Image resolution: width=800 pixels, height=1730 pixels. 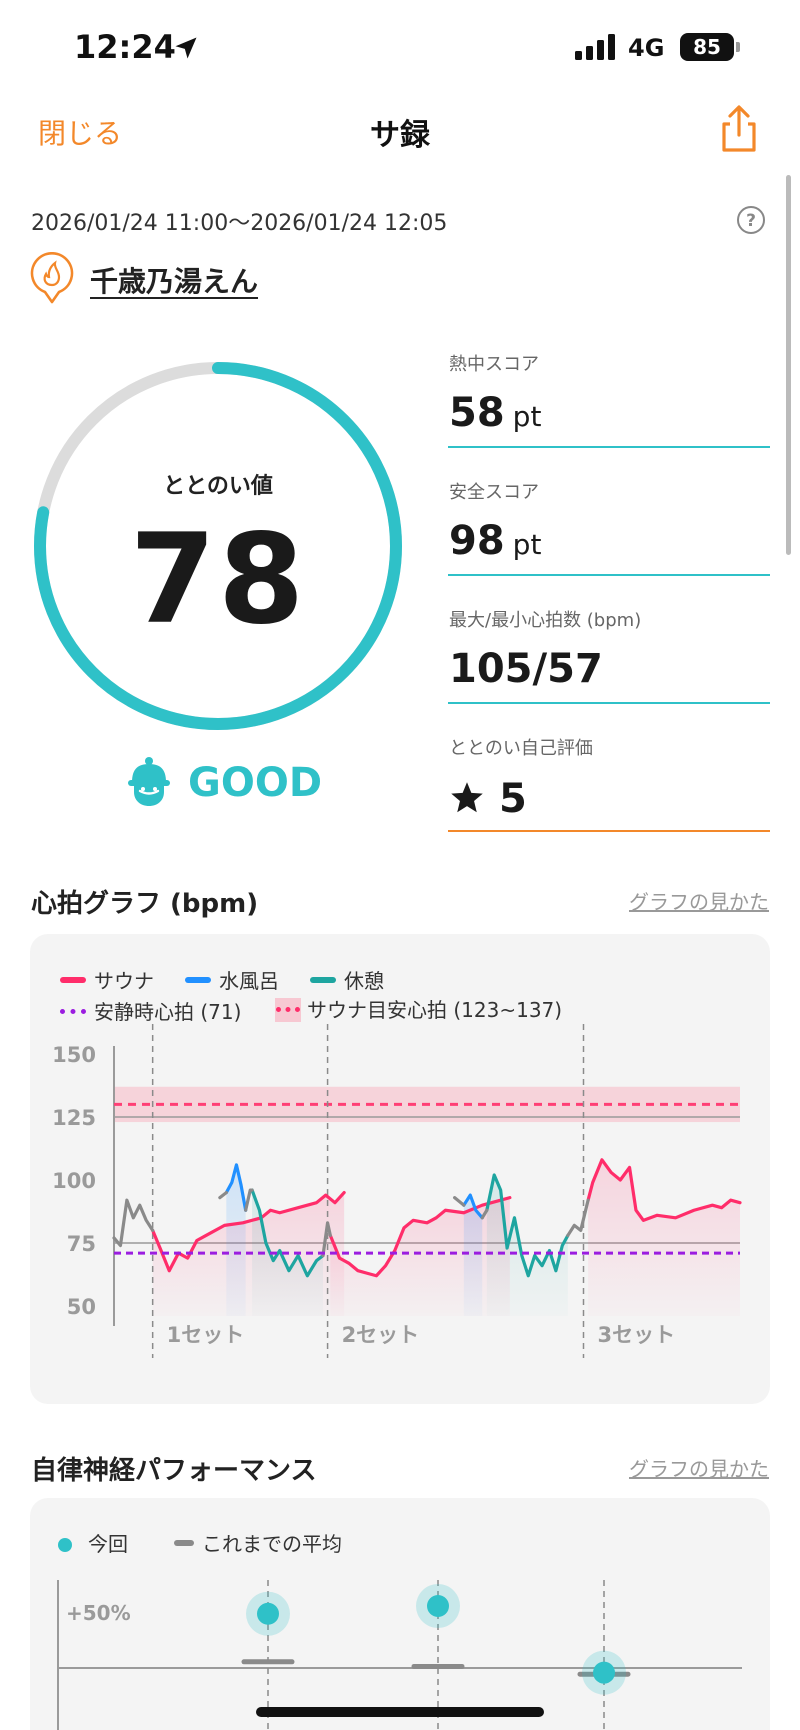 I want to click on y-tick-label: 75, so click(x=81, y=1244).